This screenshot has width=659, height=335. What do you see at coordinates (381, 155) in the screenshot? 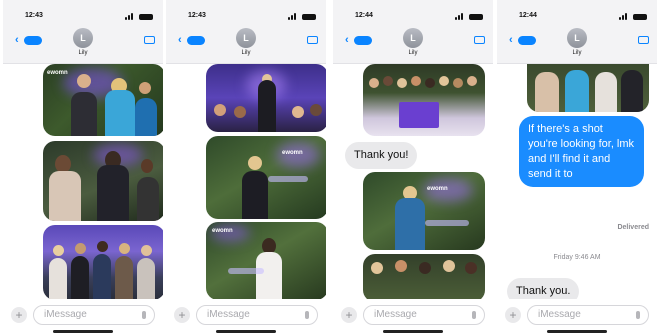
I see `incoming-message: Thank you!` at bounding box center [381, 155].